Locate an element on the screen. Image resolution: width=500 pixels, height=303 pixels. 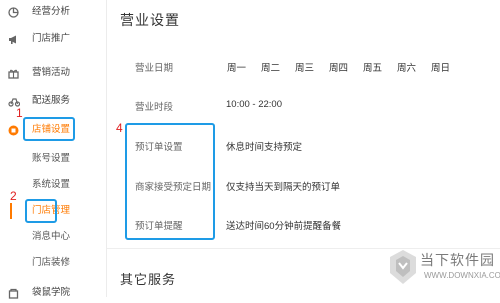
day-sat: 周六 is located at coordinates (406, 67).